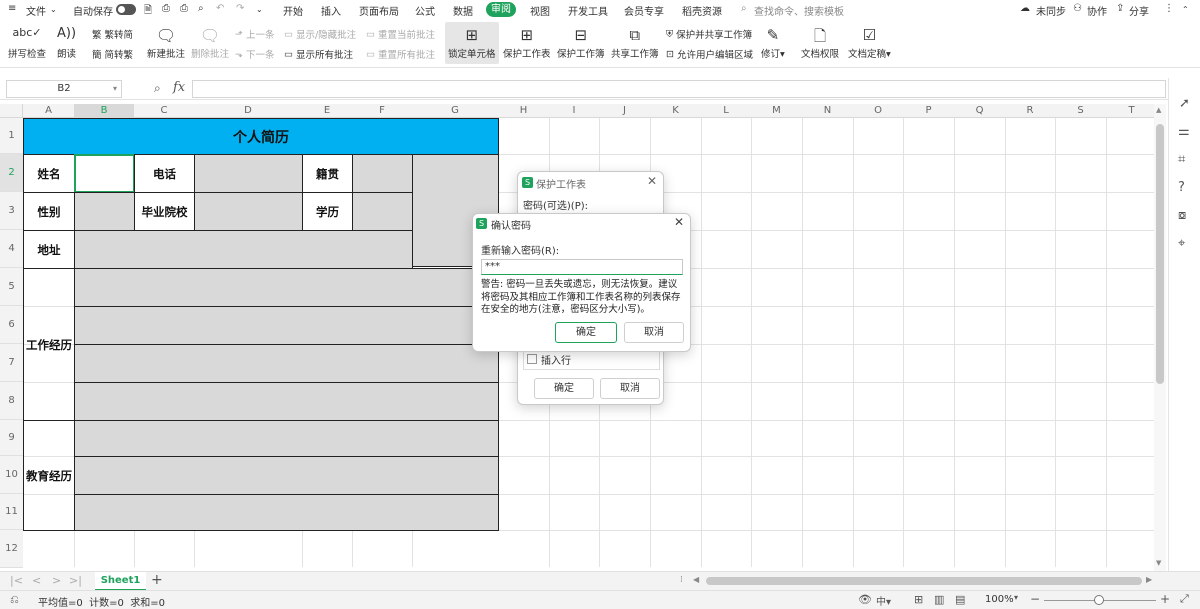  What do you see at coordinates (1030, 111) in the screenshot?
I see `col-header-r: R` at bounding box center [1030, 111].